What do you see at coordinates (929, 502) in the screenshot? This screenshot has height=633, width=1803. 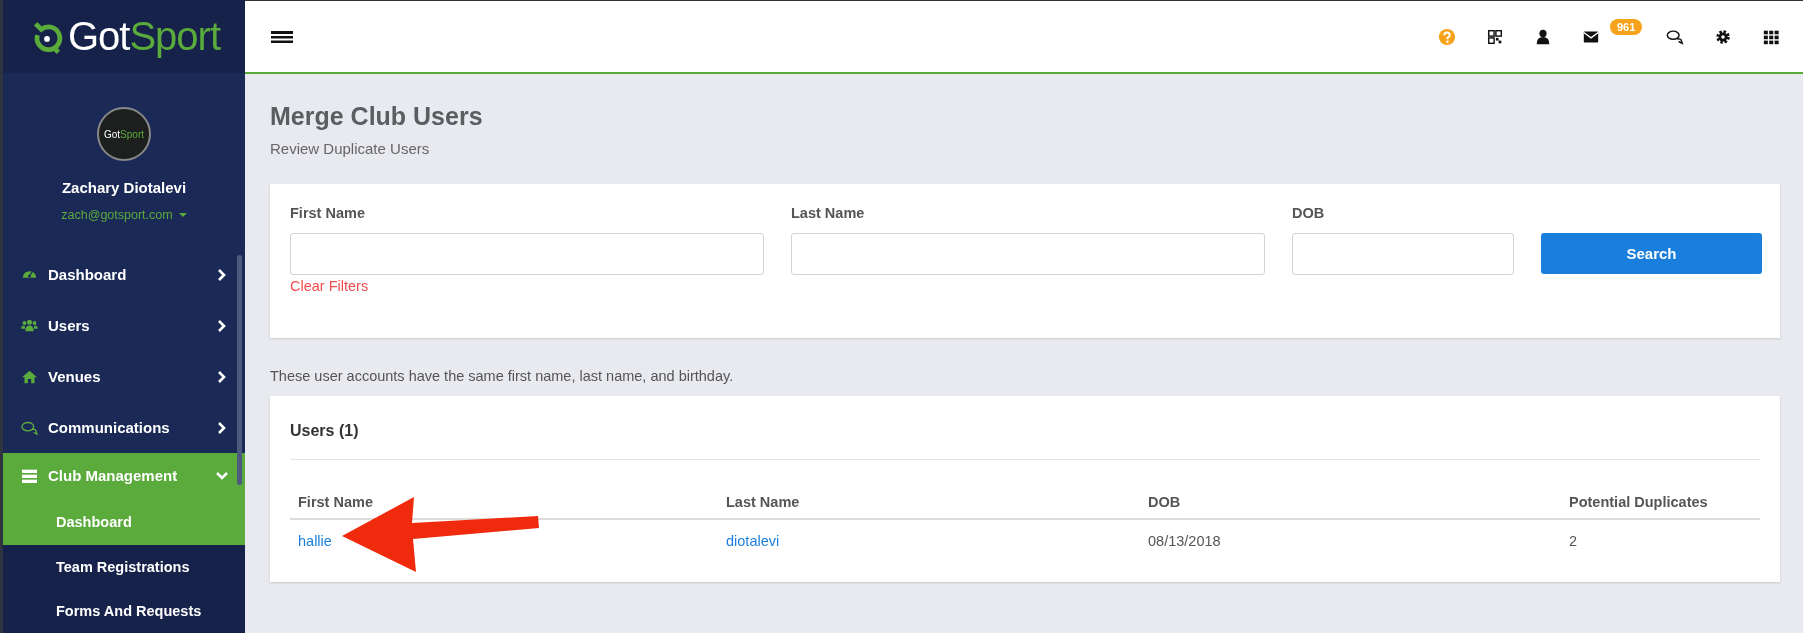 I see `column-header: Last Name` at bounding box center [929, 502].